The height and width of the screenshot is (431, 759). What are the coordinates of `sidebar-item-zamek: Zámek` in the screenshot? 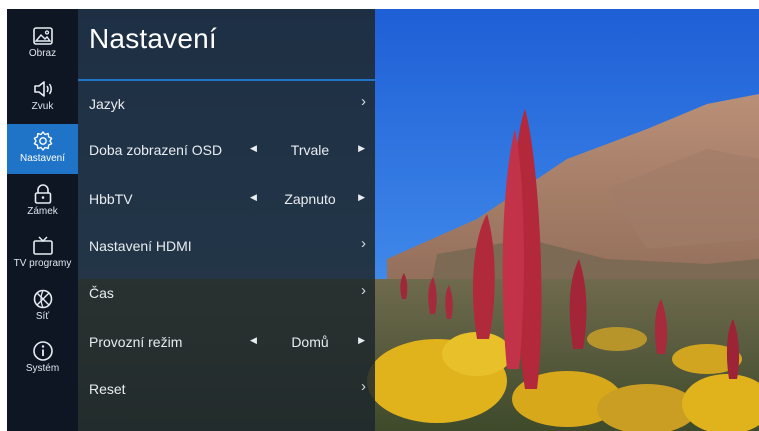 It's located at (42, 202).